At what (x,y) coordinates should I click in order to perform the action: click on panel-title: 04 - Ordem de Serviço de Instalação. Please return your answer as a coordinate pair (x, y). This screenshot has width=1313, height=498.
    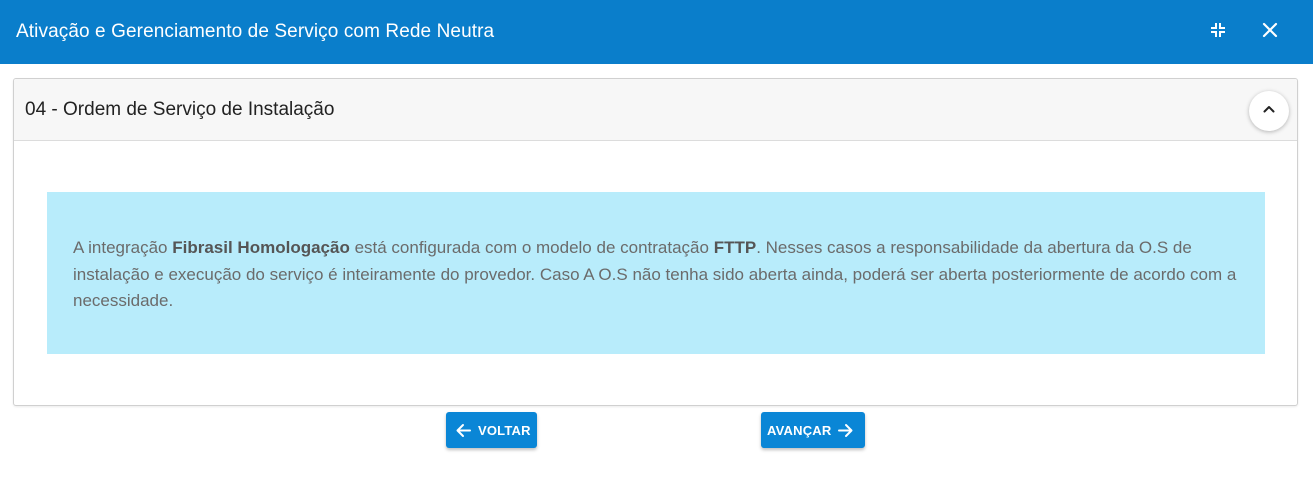
    Looking at the image, I should click on (180, 109).